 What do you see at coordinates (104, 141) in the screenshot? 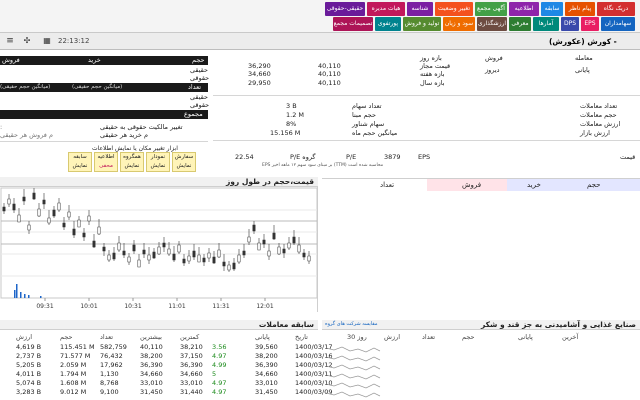
I see `divider` at bounding box center [104, 141].